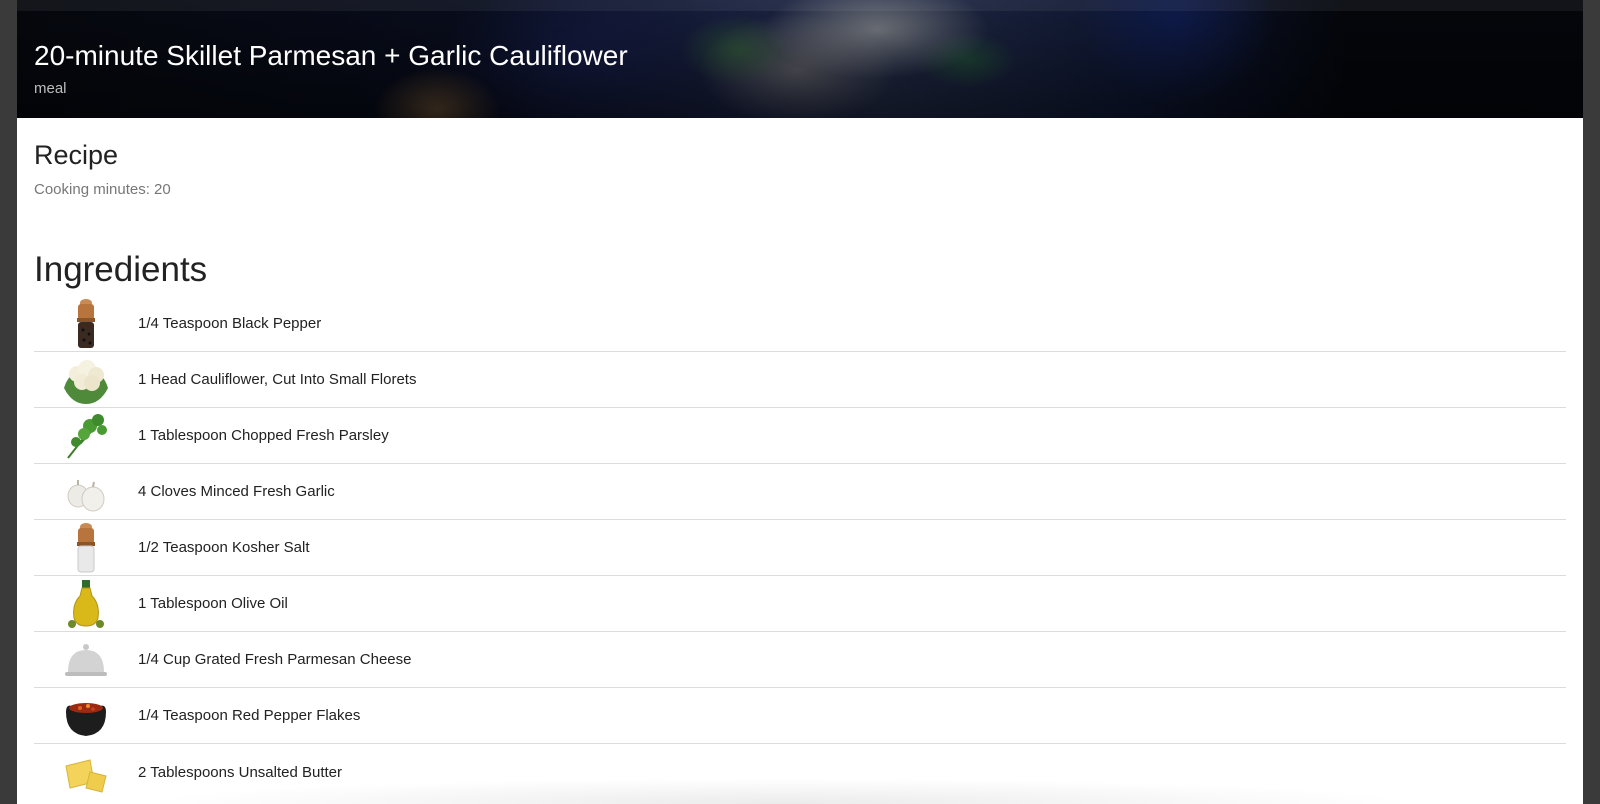 The height and width of the screenshot is (804, 1600). I want to click on ingredients-heading: Ingredients, so click(121, 269).